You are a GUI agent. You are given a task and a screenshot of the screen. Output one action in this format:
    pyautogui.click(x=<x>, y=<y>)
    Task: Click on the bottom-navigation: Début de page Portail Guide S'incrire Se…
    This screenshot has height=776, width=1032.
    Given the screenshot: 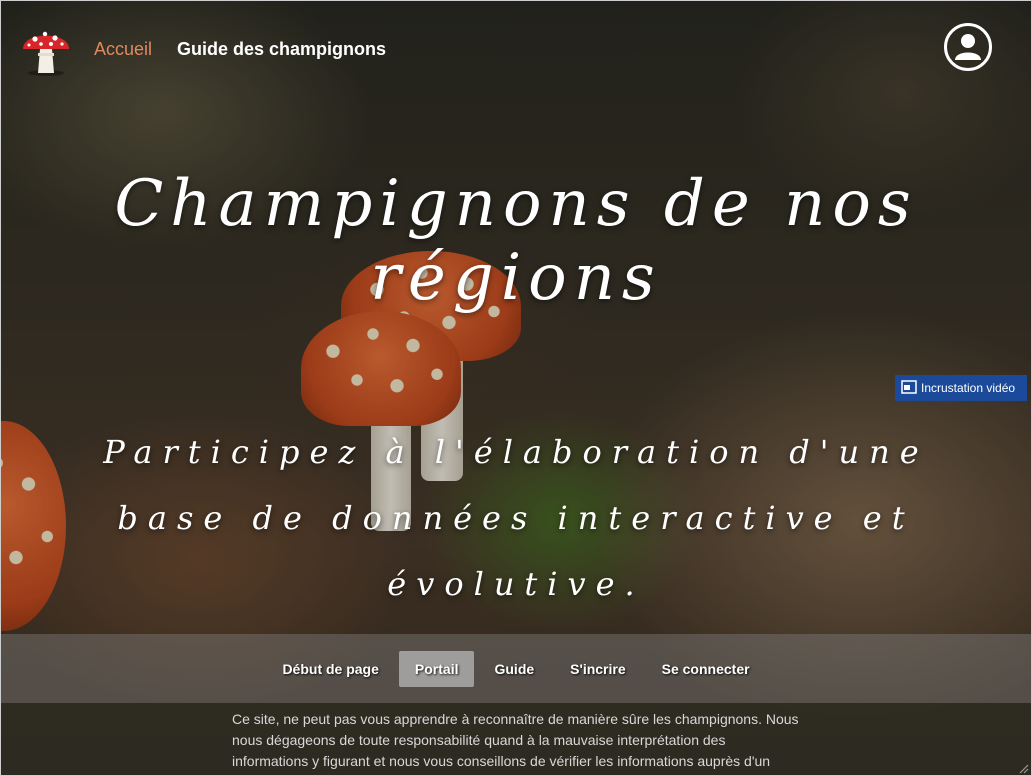 What is the action you would take?
    pyautogui.click(x=516, y=668)
    